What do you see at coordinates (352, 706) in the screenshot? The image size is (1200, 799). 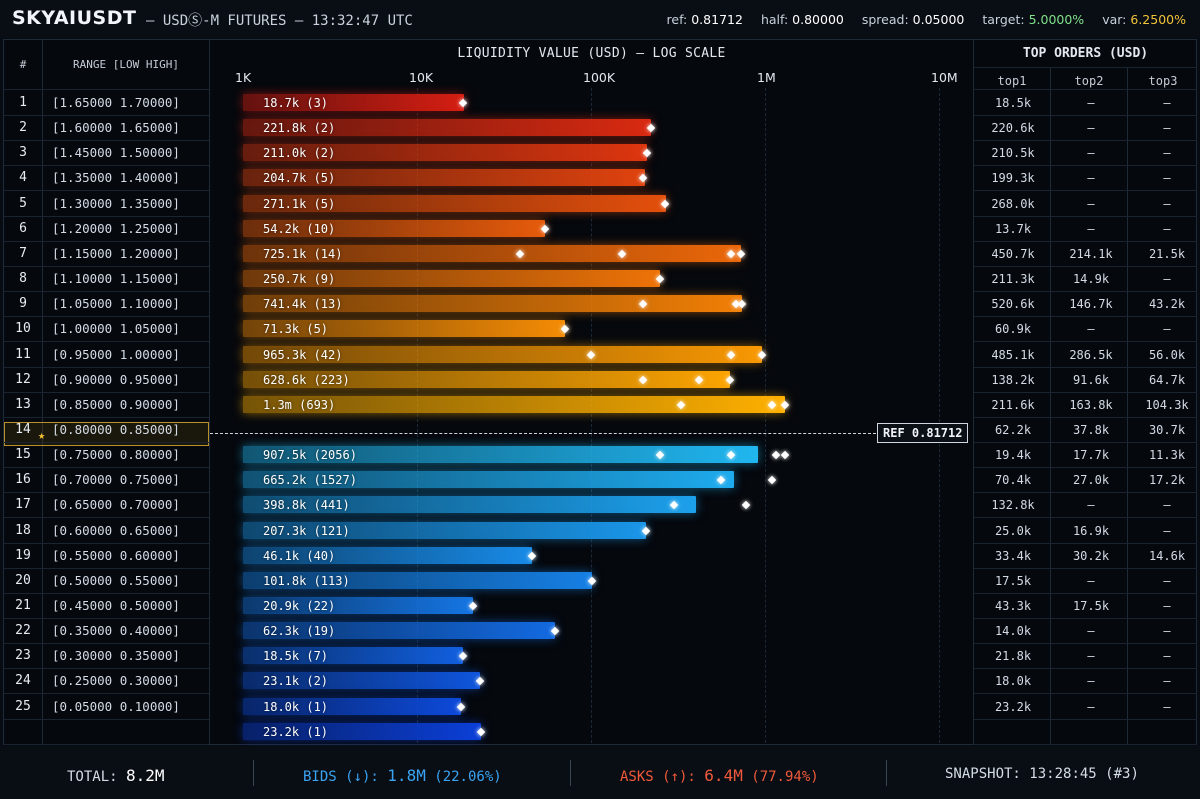 I see `liquidity-bar: 18.0k (1)` at bounding box center [352, 706].